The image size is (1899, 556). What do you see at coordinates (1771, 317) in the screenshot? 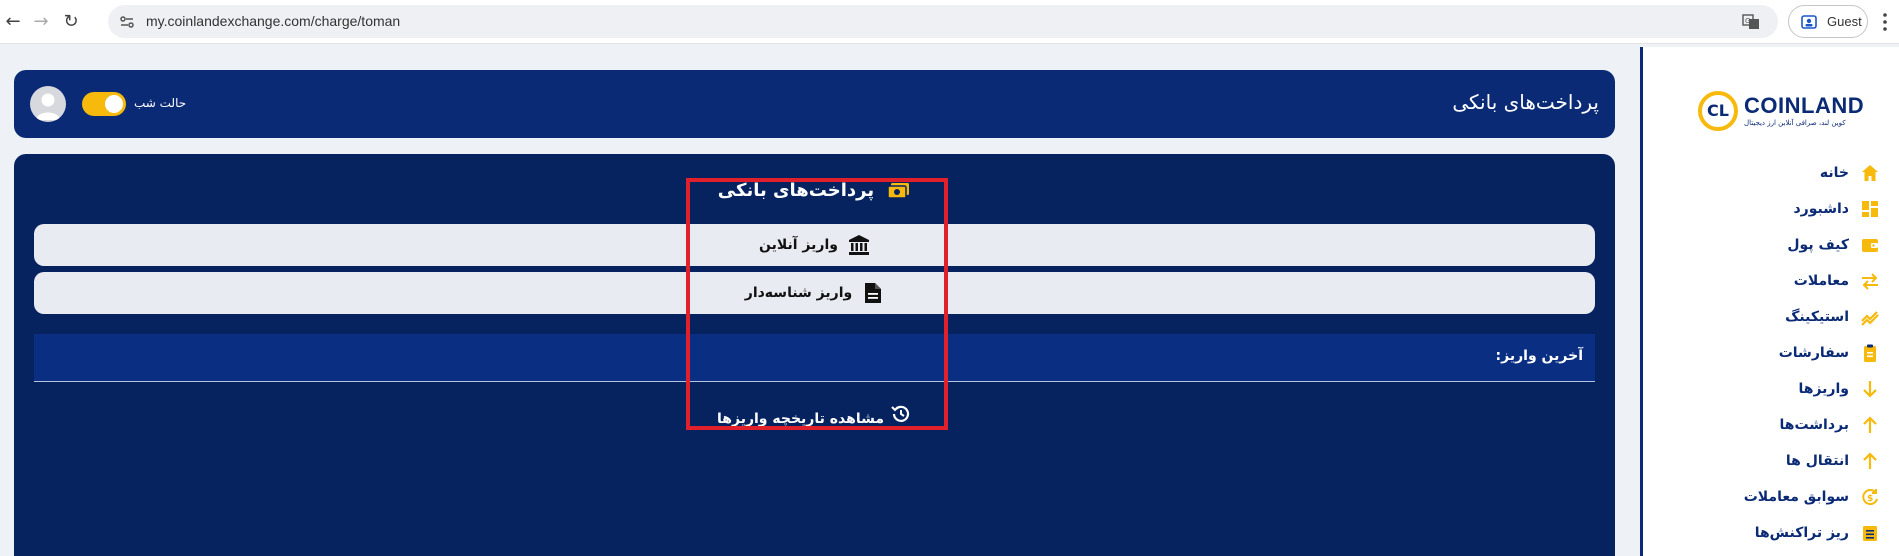
I see `sidebar-item-staking: استیکینگ` at bounding box center [1771, 317].